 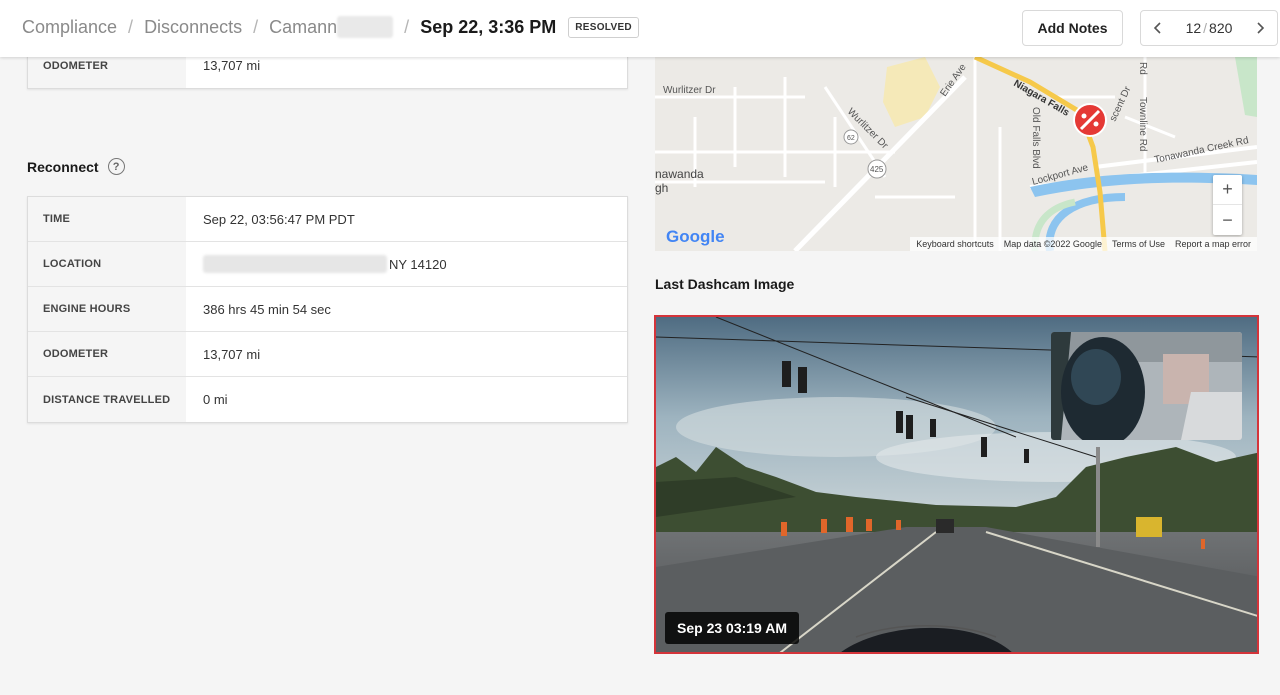 What do you see at coordinates (1142, 124) in the screenshot?
I see `map-label: Townline Rd` at bounding box center [1142, 124].